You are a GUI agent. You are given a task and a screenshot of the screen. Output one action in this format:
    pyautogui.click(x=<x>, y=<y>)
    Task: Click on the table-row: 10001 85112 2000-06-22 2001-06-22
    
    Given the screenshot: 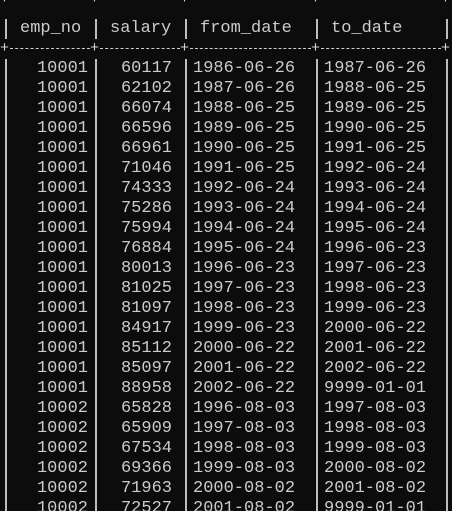 What is the action you would take?
    pyautogui.click(x=226, y=349)
    